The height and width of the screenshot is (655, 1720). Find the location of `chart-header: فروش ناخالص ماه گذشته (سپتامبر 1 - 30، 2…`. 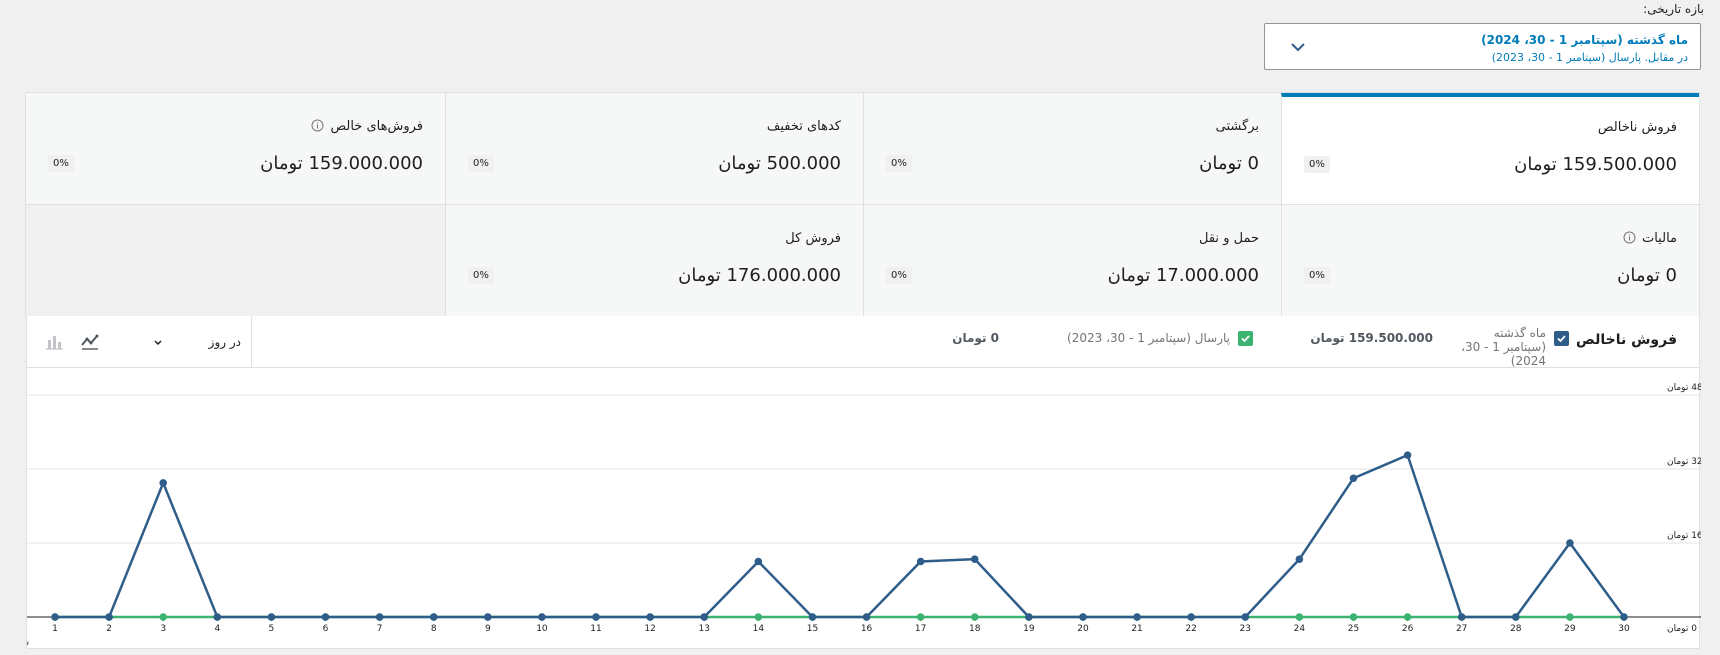

chart-header: فروش ناخالص ماه گذشته (سپتامبر 1 - 30، 2… is located at coordinates (863, 342).